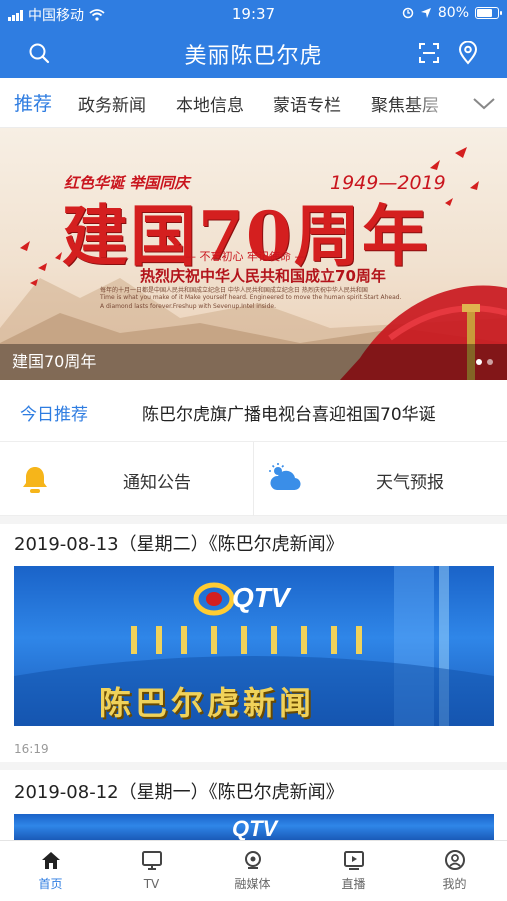 This screenshot has width=507, height=901. Describe the element at coordinates (207, 703) in the screenshot. I see `thumb-caption: 陈巴尔虎新闻` at that location.